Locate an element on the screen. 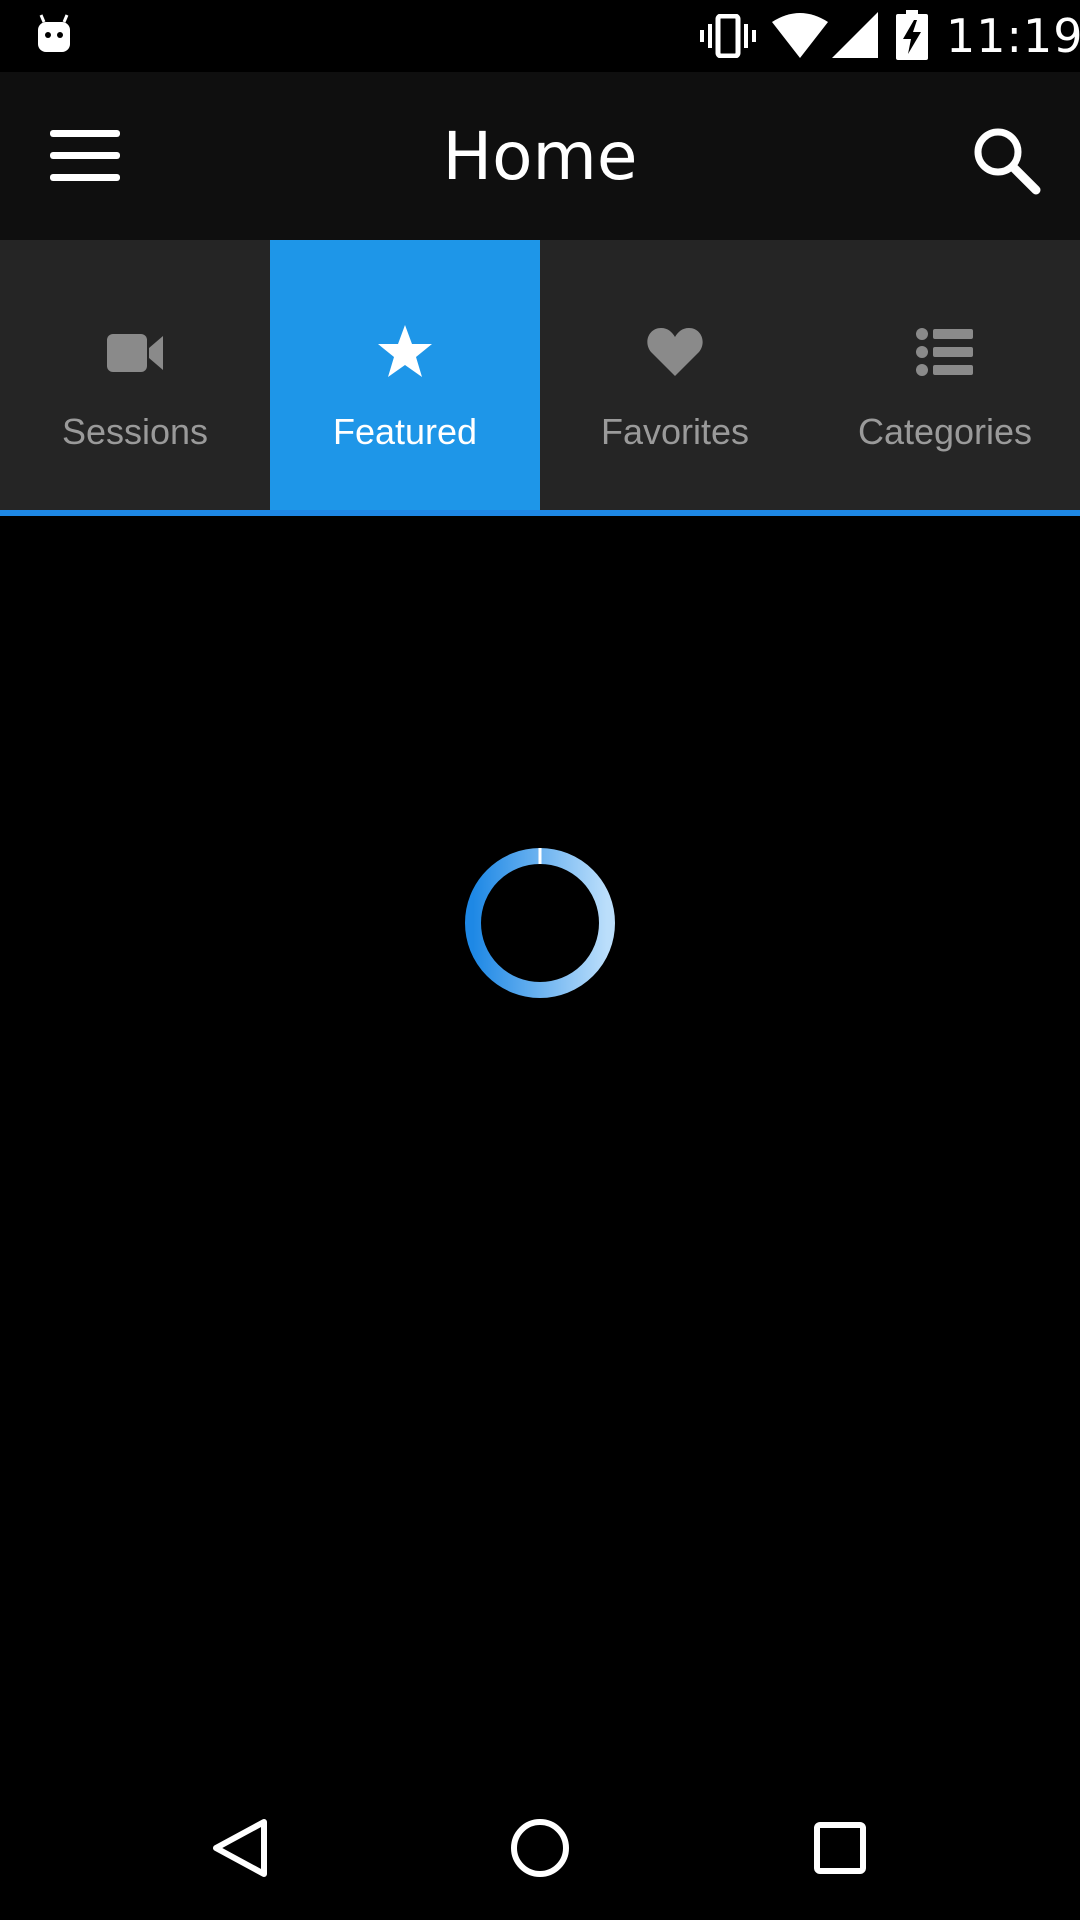 Image resolution: width=1080 pixels, height=1920 pixels. tab-bar: Sessions Featured Favorites Categories is located at coordinates (540, 375).